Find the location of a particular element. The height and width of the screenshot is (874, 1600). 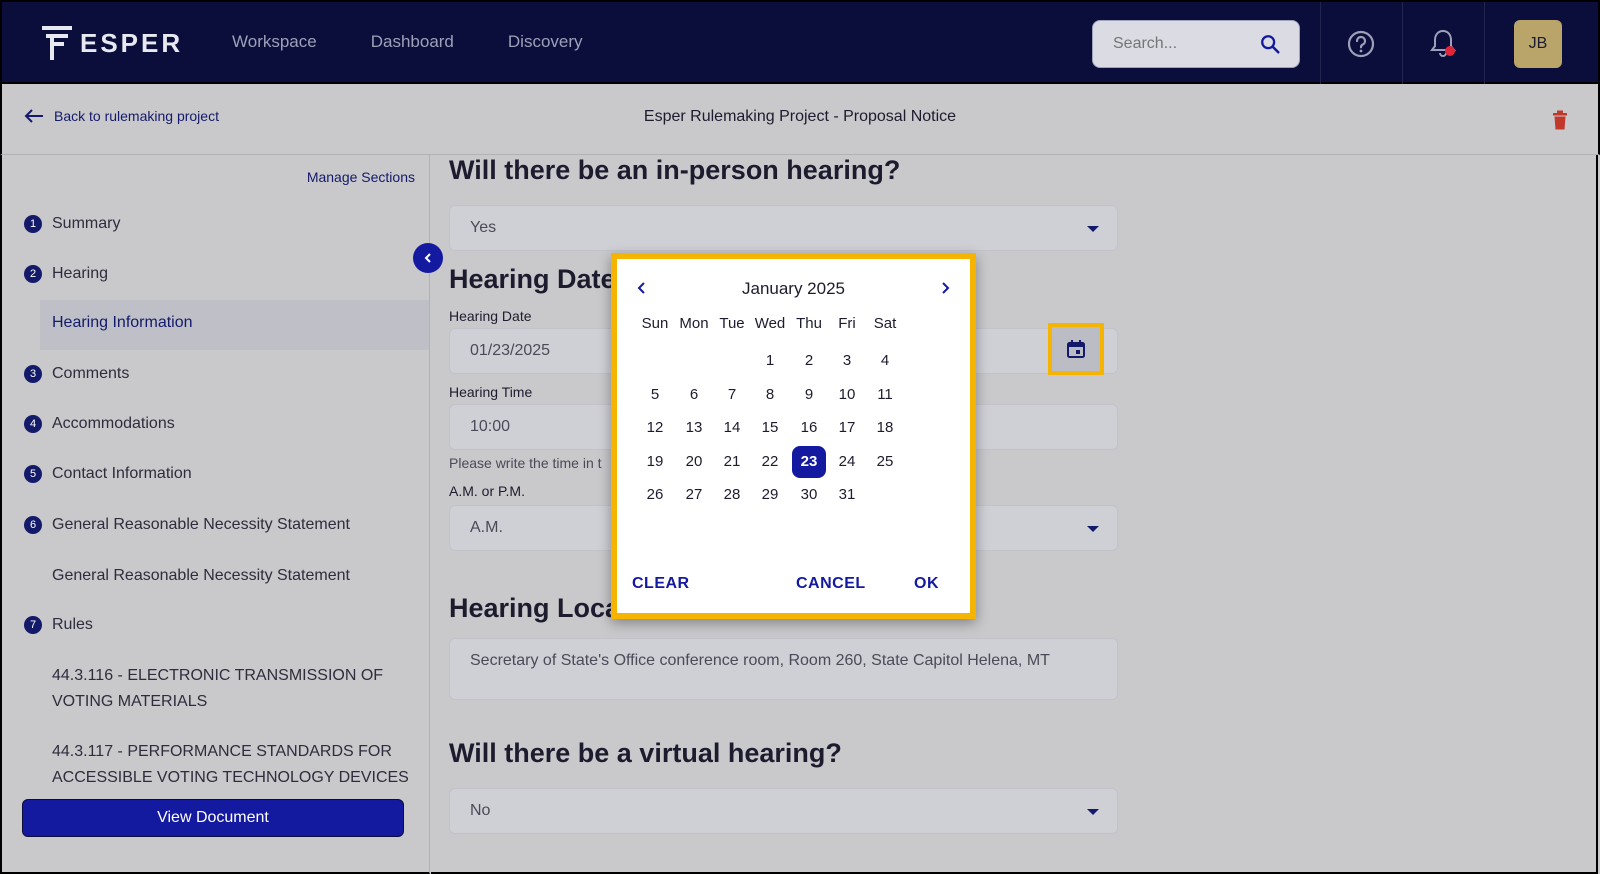

help-icon is located at coordinates (1361, 44).